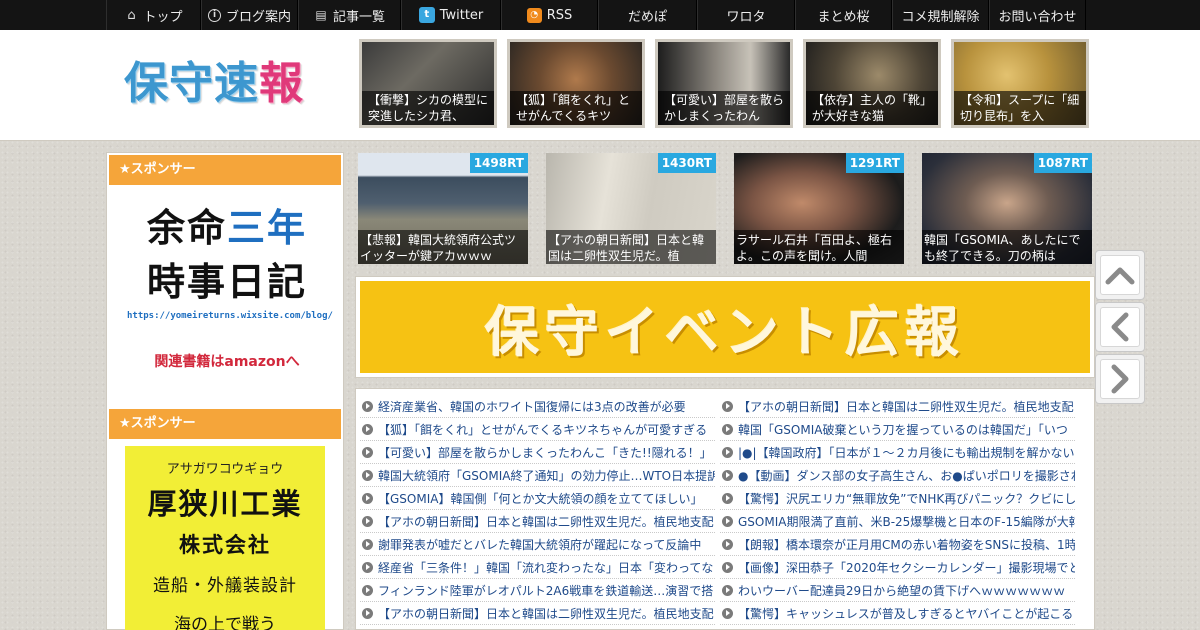 This screenshot has height=630, width=1200. I want to click on nav-label: お問い合わせ, so click(1037, 17).